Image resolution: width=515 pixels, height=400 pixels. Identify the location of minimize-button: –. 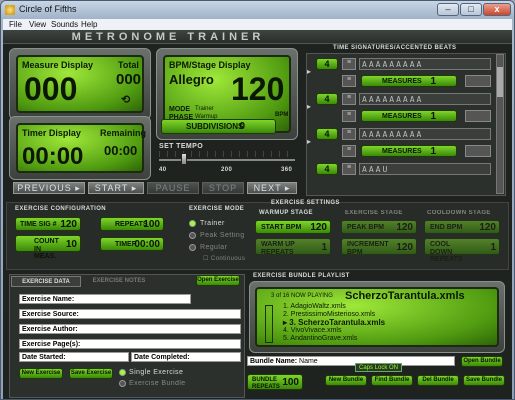
(448, 9).